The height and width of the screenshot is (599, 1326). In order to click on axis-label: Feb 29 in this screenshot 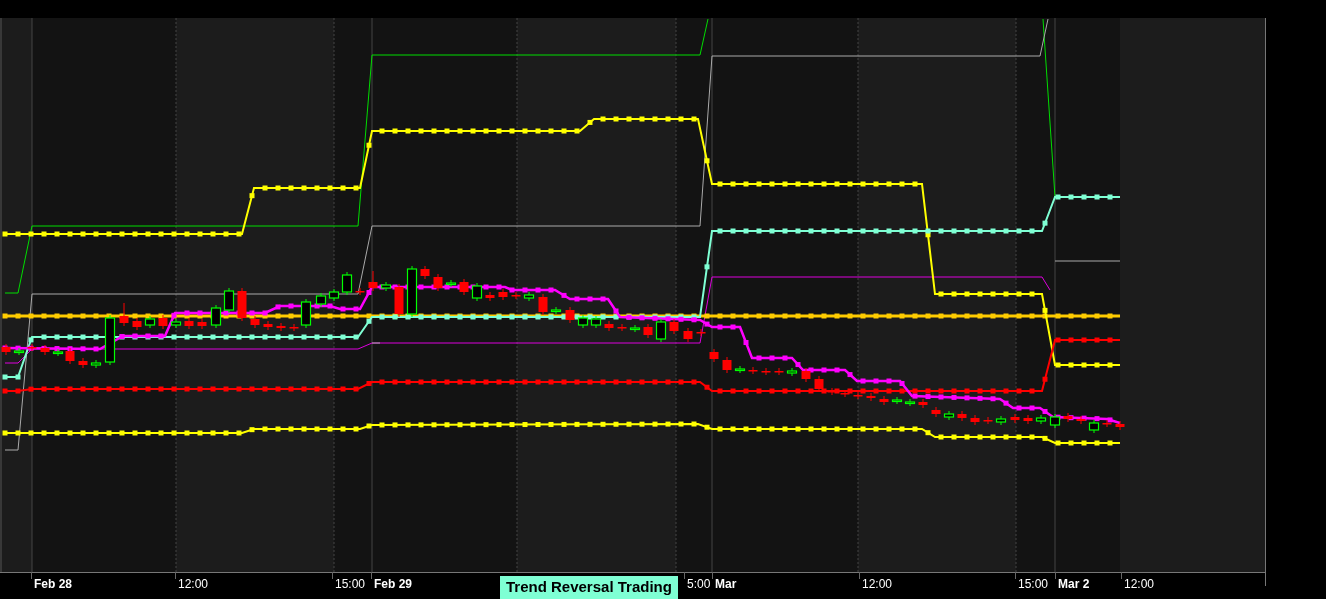, I will do `click(393, 584)`.